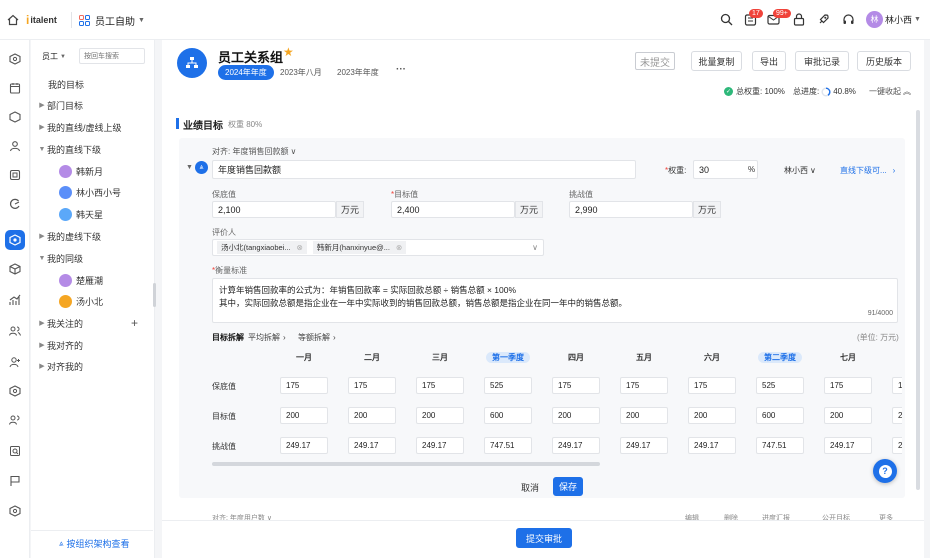 The width and height of the screenshot is (930, 558). I want to click on save-button: 保存, so click(568, 486).